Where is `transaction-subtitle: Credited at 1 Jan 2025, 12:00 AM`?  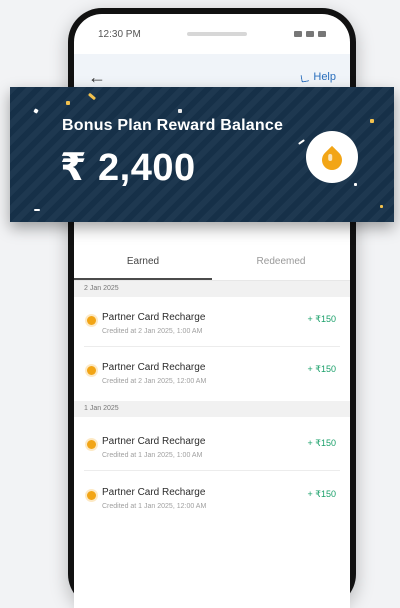 transaction-subtitle: Credited at 1 Jan 2025, 12:00 AM is located at coordinates (154, 506).